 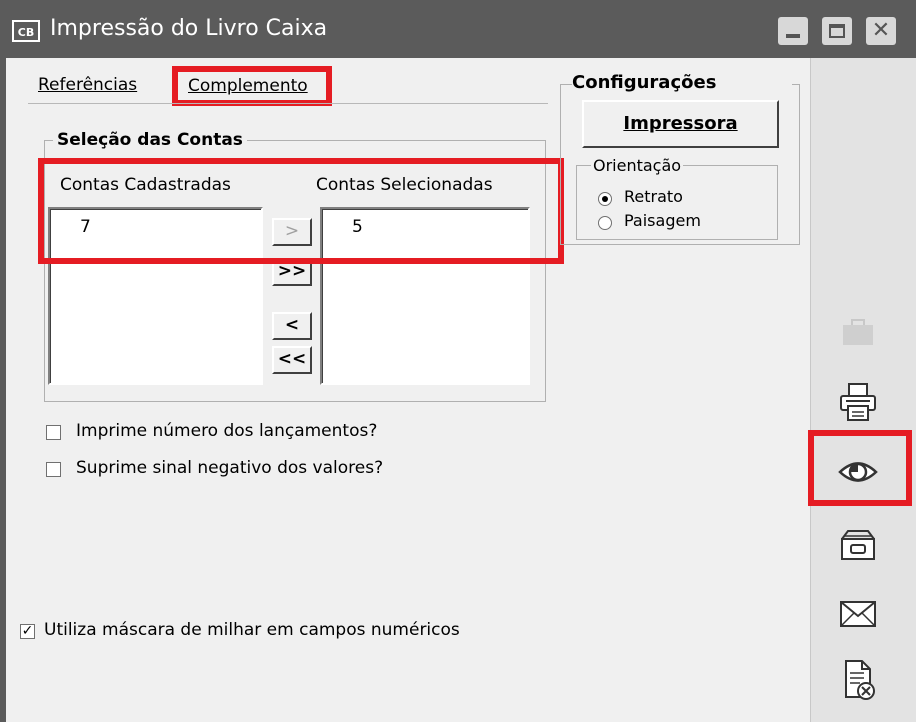 What do you see at coordinates (292, 326) in the screenshot?
I see `remove-one-button: <` at bounding box center [292, 326].